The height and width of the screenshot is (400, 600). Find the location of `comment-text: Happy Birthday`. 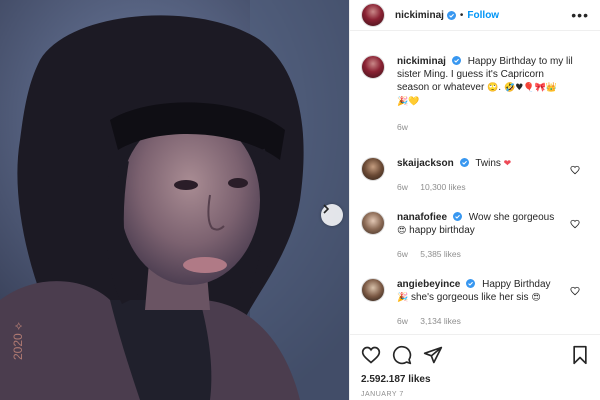

comment-text: Happy Birthday is located at coordinates (516, 284).